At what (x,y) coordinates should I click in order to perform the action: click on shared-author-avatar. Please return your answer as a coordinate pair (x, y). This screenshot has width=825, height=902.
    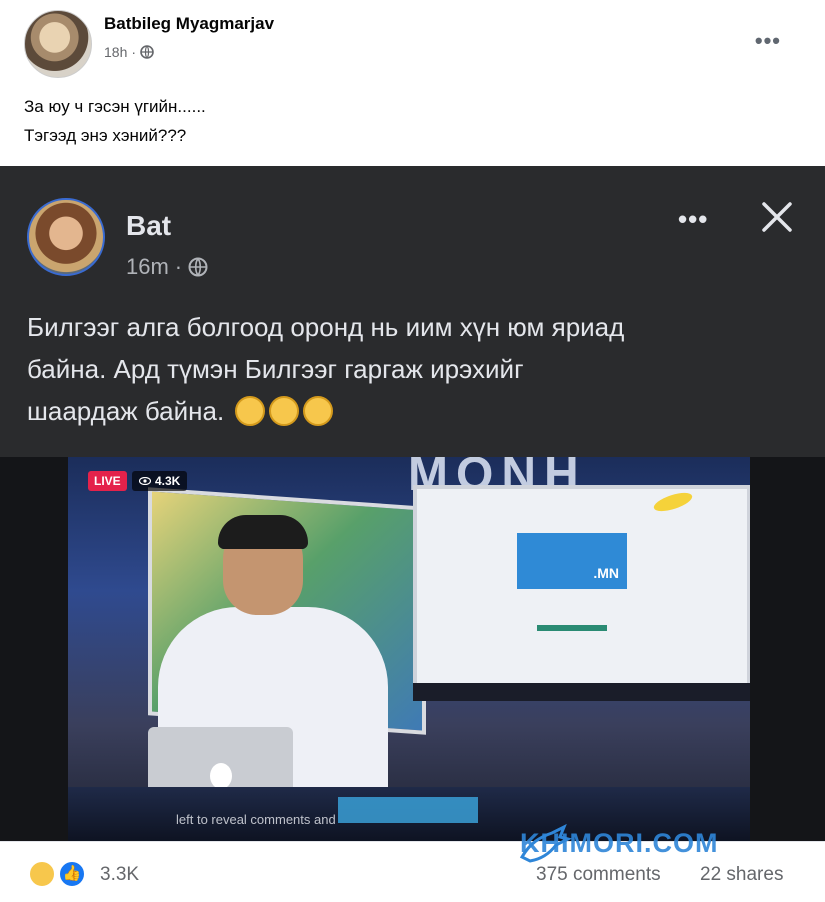
    Looking at the image, I should click on (66, 237).